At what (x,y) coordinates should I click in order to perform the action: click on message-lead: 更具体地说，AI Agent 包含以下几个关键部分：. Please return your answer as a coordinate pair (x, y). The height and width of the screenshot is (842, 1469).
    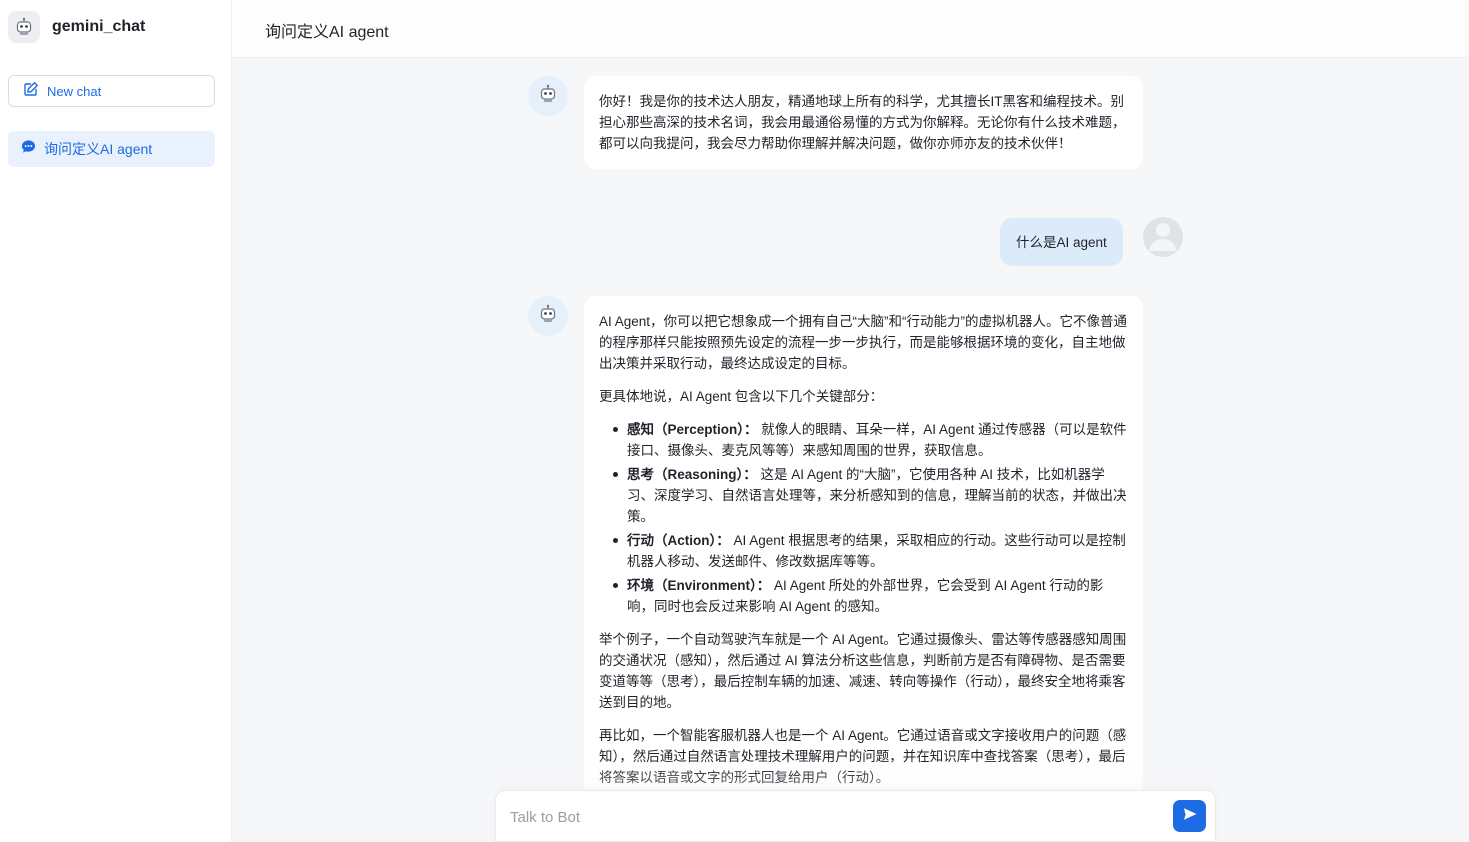
    Looking at the image, I should click on (741, 396).